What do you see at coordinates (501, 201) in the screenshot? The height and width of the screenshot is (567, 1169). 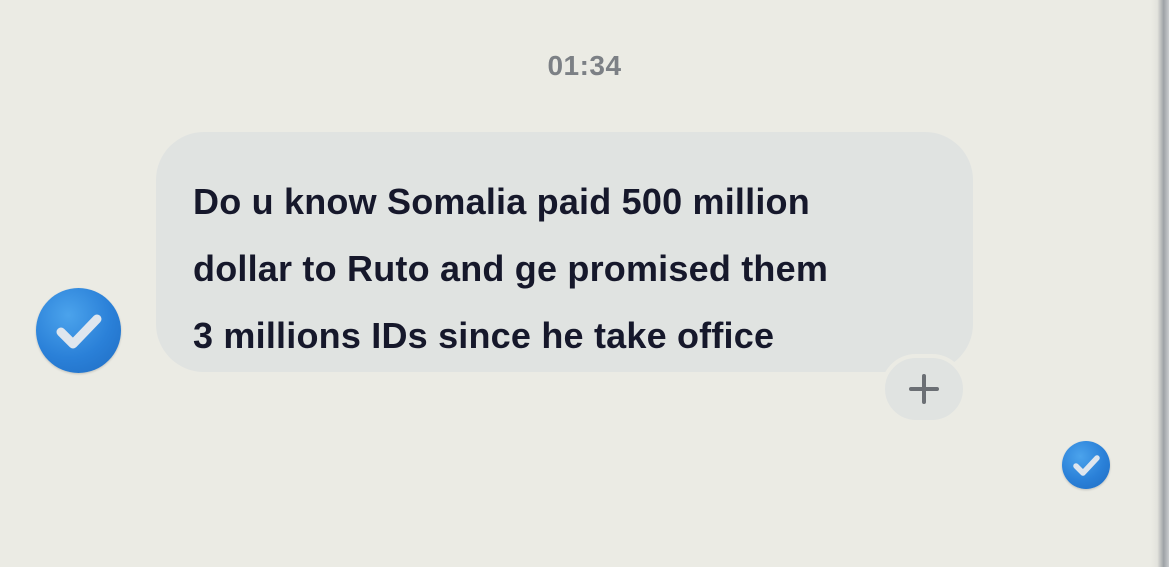 I see `message-line: Do u know Somalia paid 500 million` at bounding box center [501, 201].